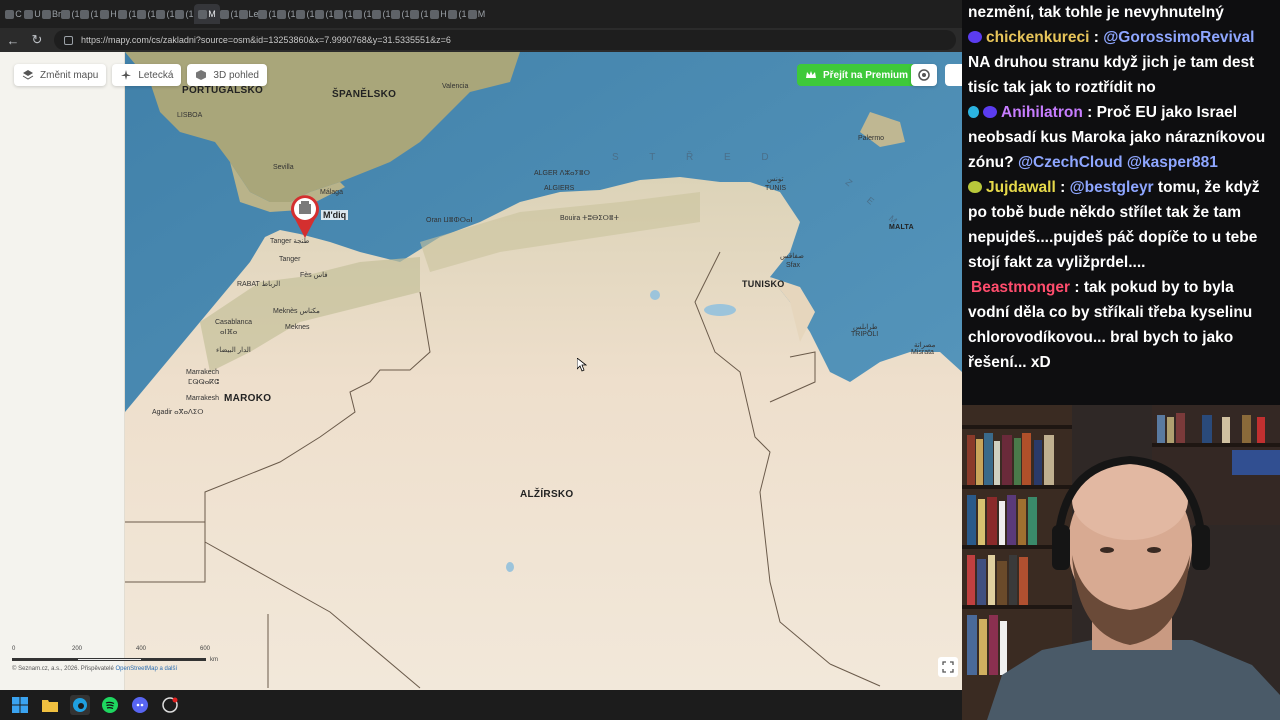 This screenshot has height=720, width=1280. I want to click on fullscreen-button, so click(948, 667).